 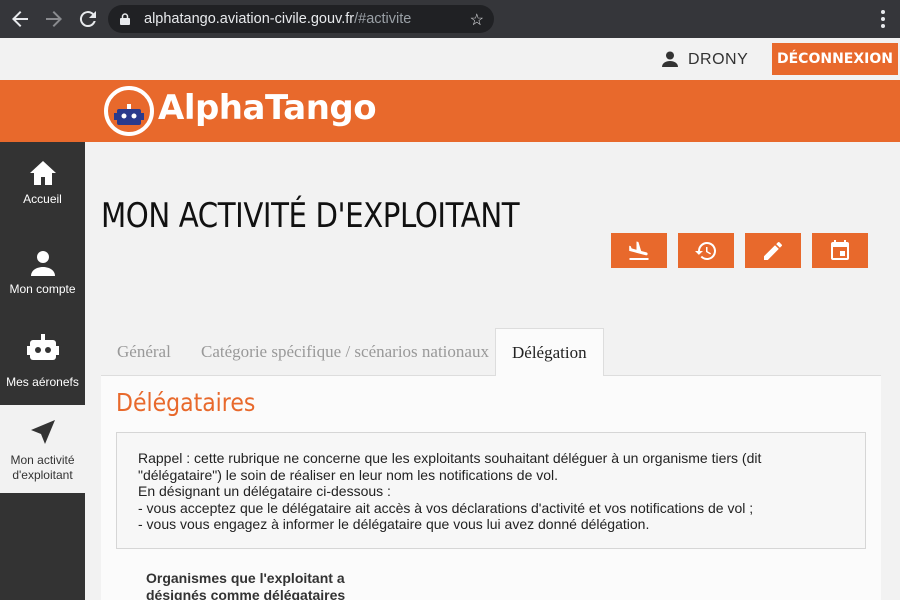 I want to click on sidebar-item-label: Accueil, so click(x=42, y=199).